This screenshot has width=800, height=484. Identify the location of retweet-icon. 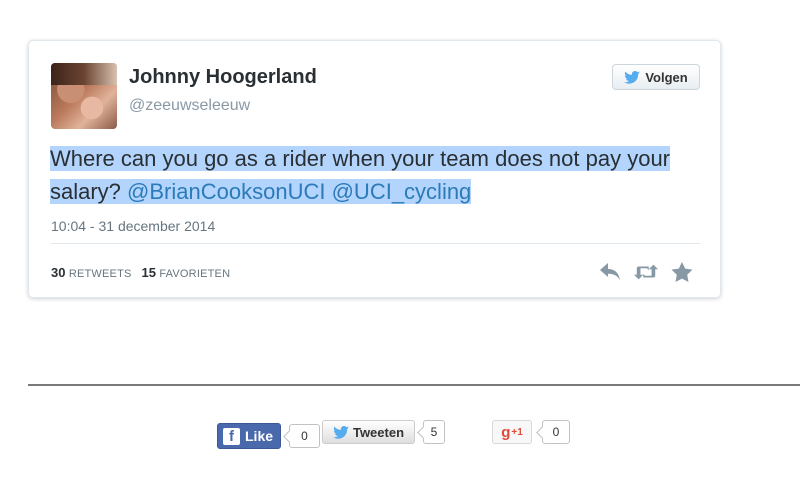
(646, 272).